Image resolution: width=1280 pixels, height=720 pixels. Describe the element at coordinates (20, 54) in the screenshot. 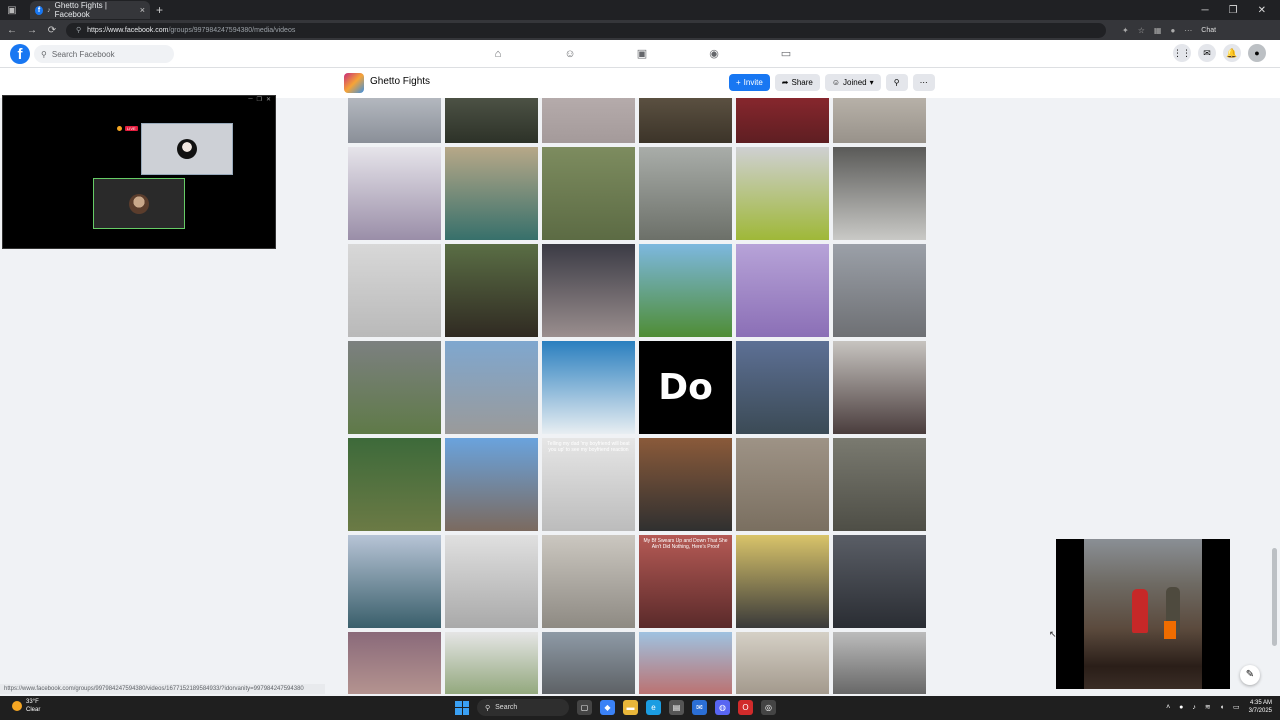

I see `facebook-logo: f` at that location.